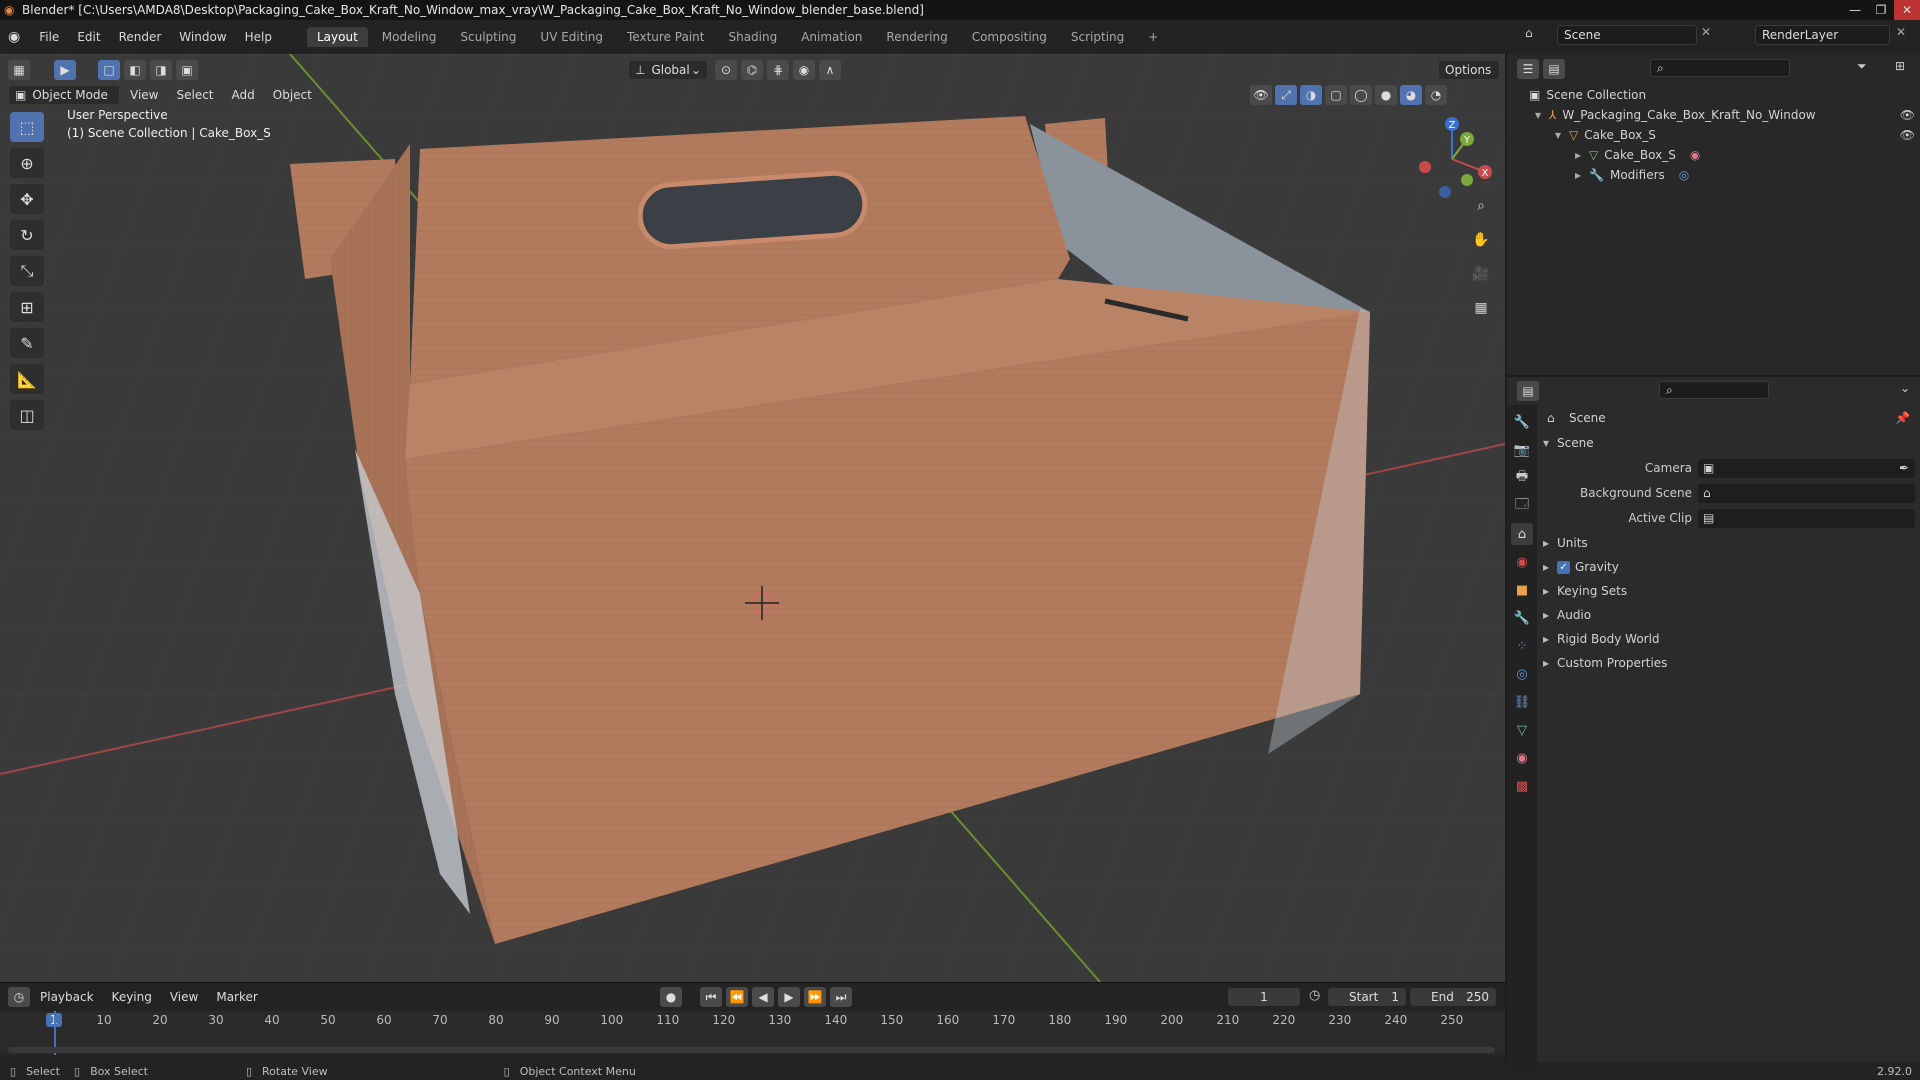  What do you see at coordinates (194, 95) in the screenshot?
I see `viewport-menu-select: Select` at bounding box center [194, 95].